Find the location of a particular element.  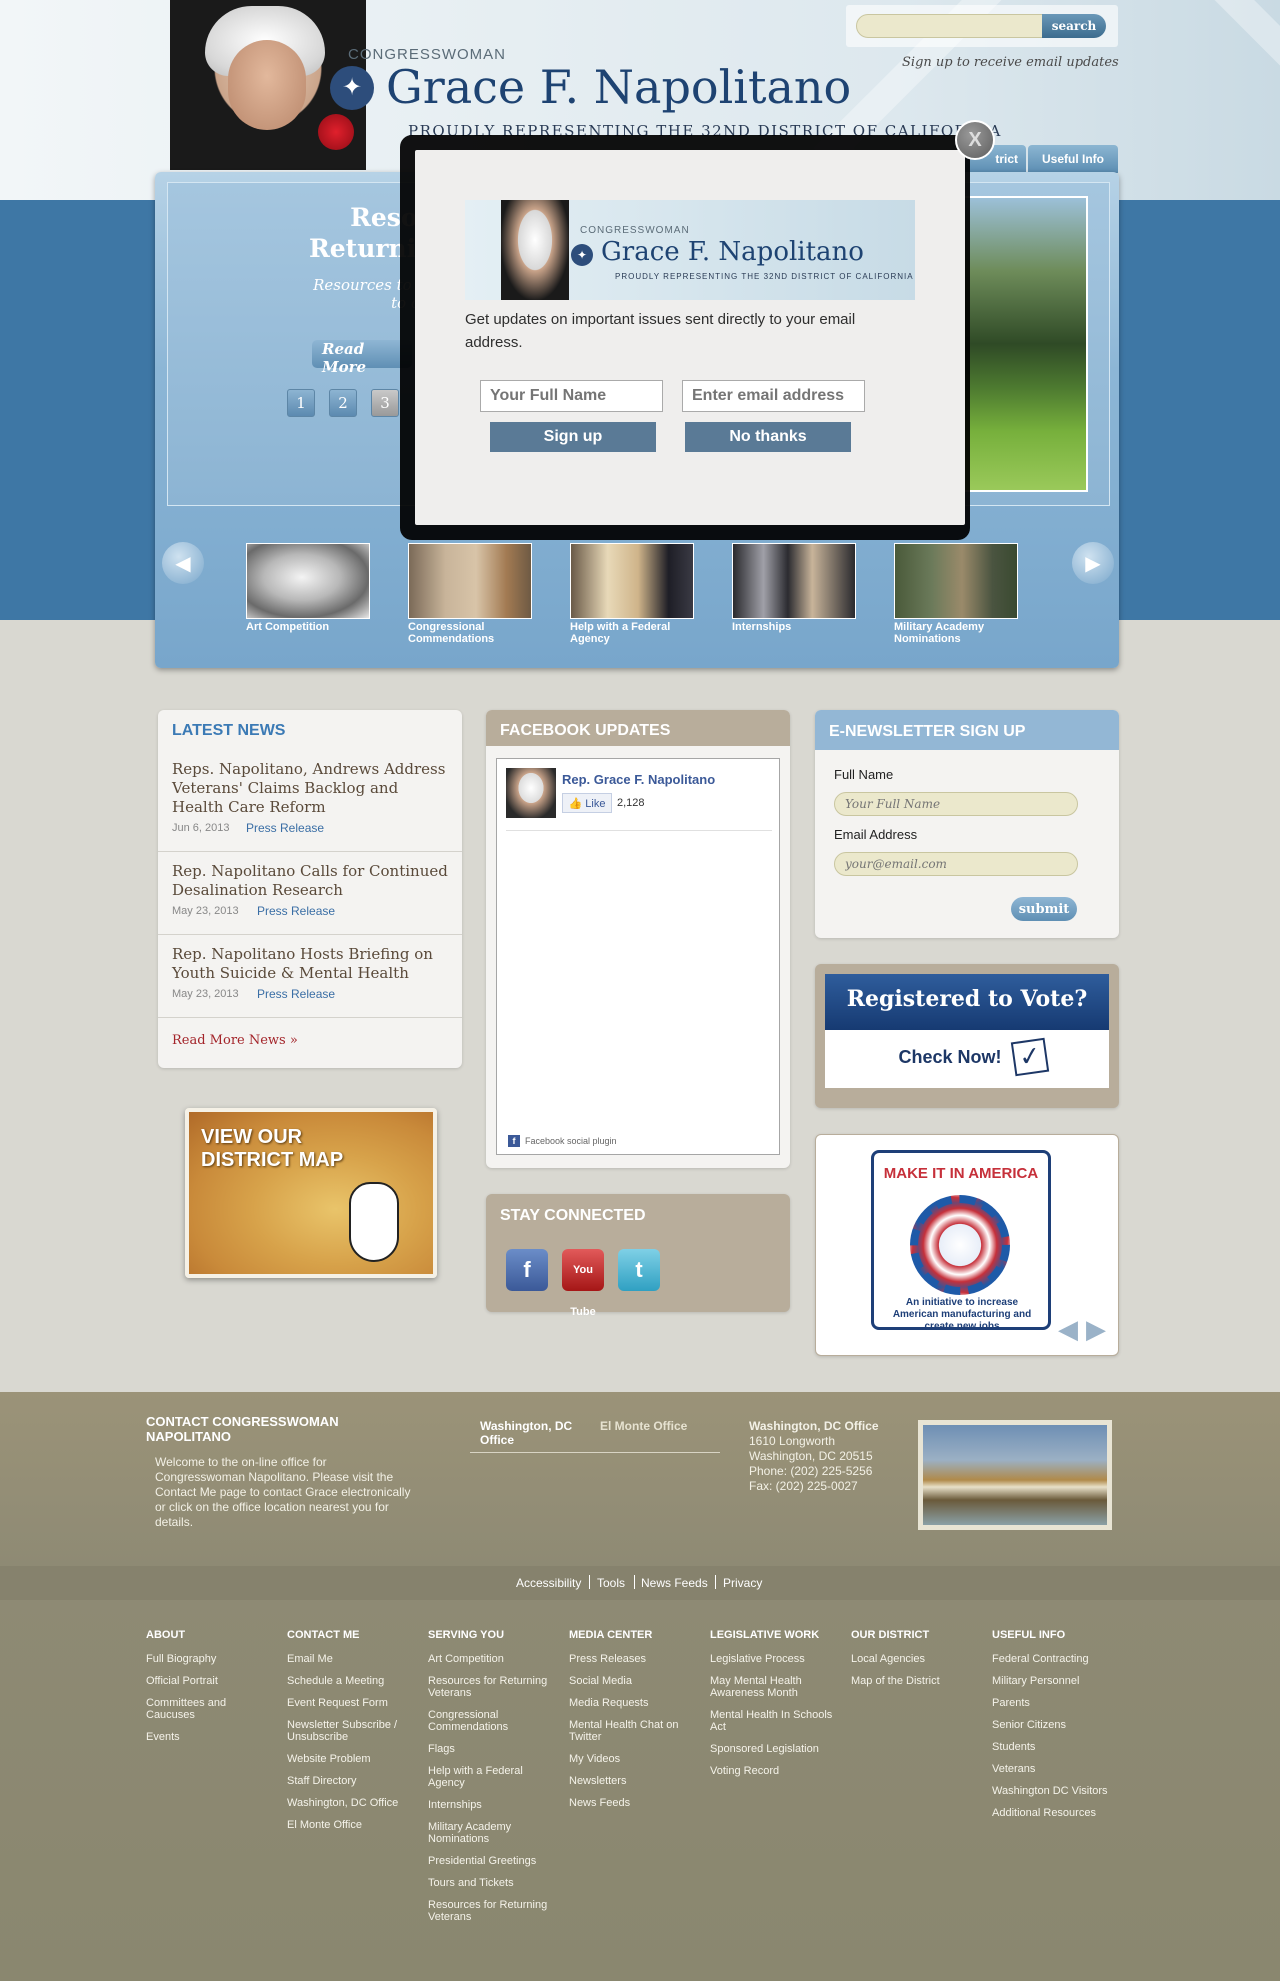

footer-link: Tours and Tickets is located at coordinates (493, 1883).